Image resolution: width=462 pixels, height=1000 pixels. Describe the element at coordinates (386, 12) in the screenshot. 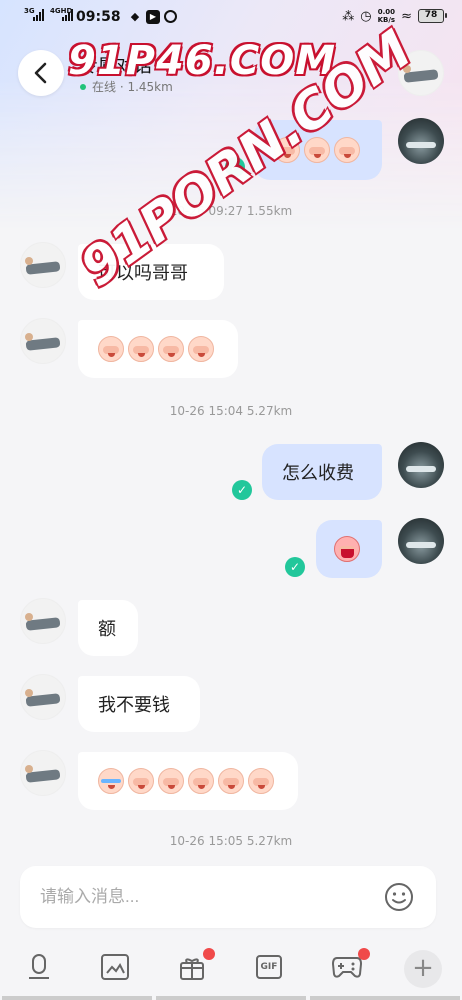

I see `net-speed-value: 0.00` at that location.